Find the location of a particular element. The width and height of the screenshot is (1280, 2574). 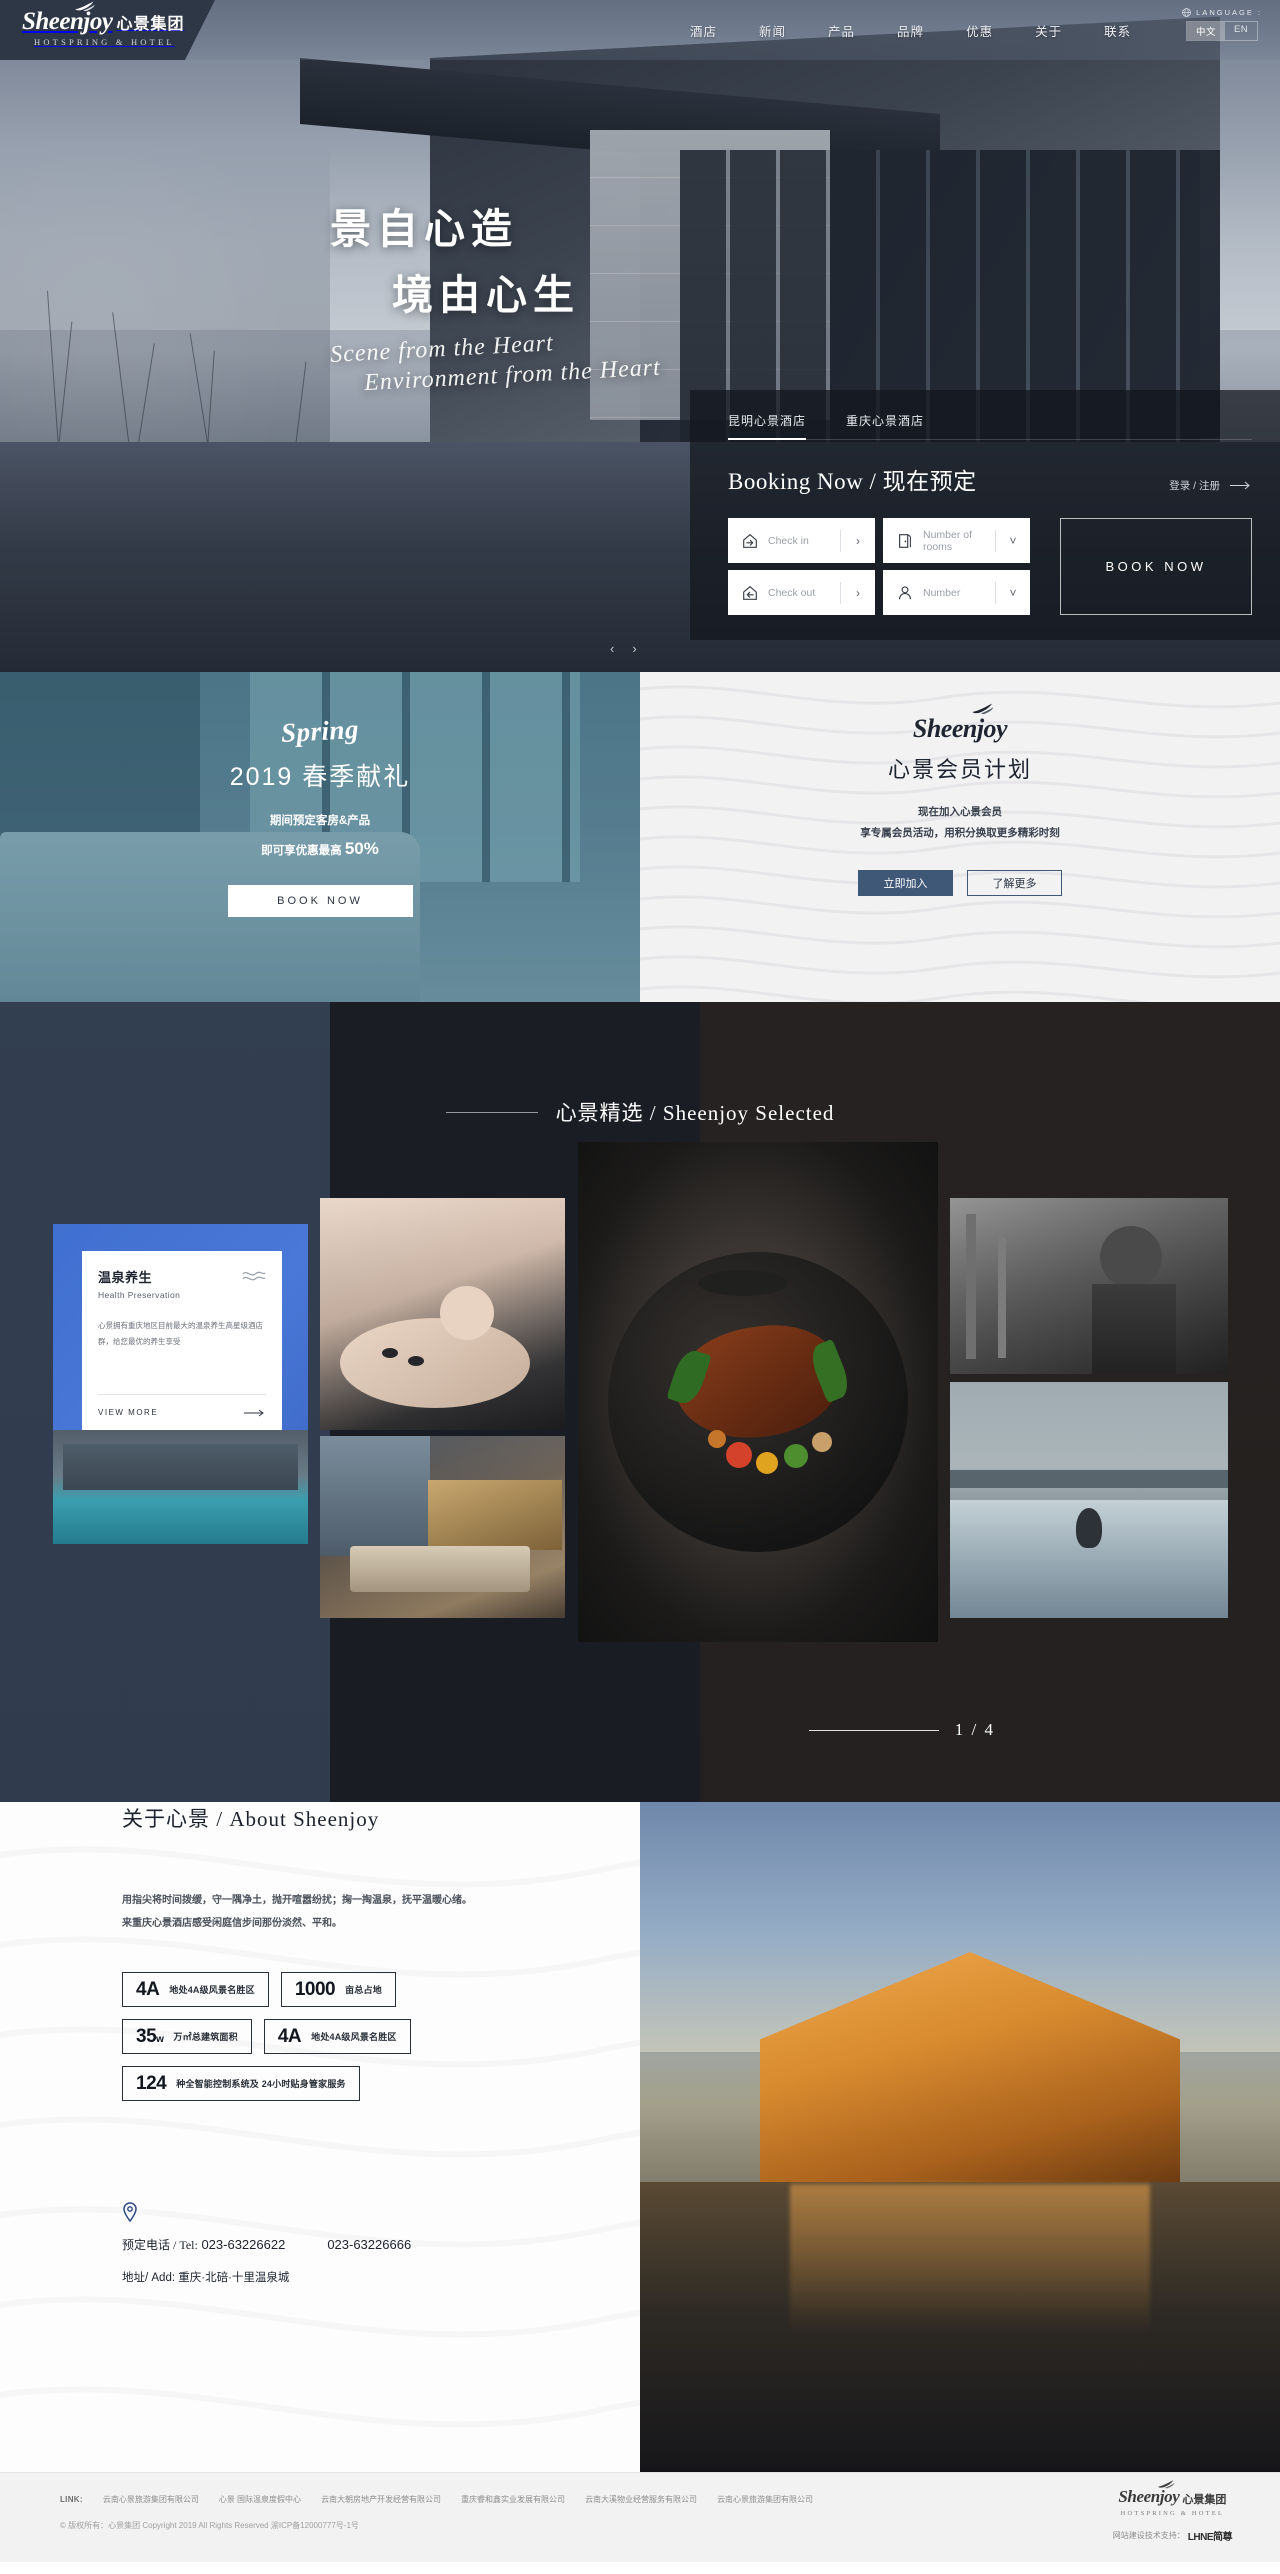

tech-label: 网站建设技术支持： is located at coordinates (1148, 2535).